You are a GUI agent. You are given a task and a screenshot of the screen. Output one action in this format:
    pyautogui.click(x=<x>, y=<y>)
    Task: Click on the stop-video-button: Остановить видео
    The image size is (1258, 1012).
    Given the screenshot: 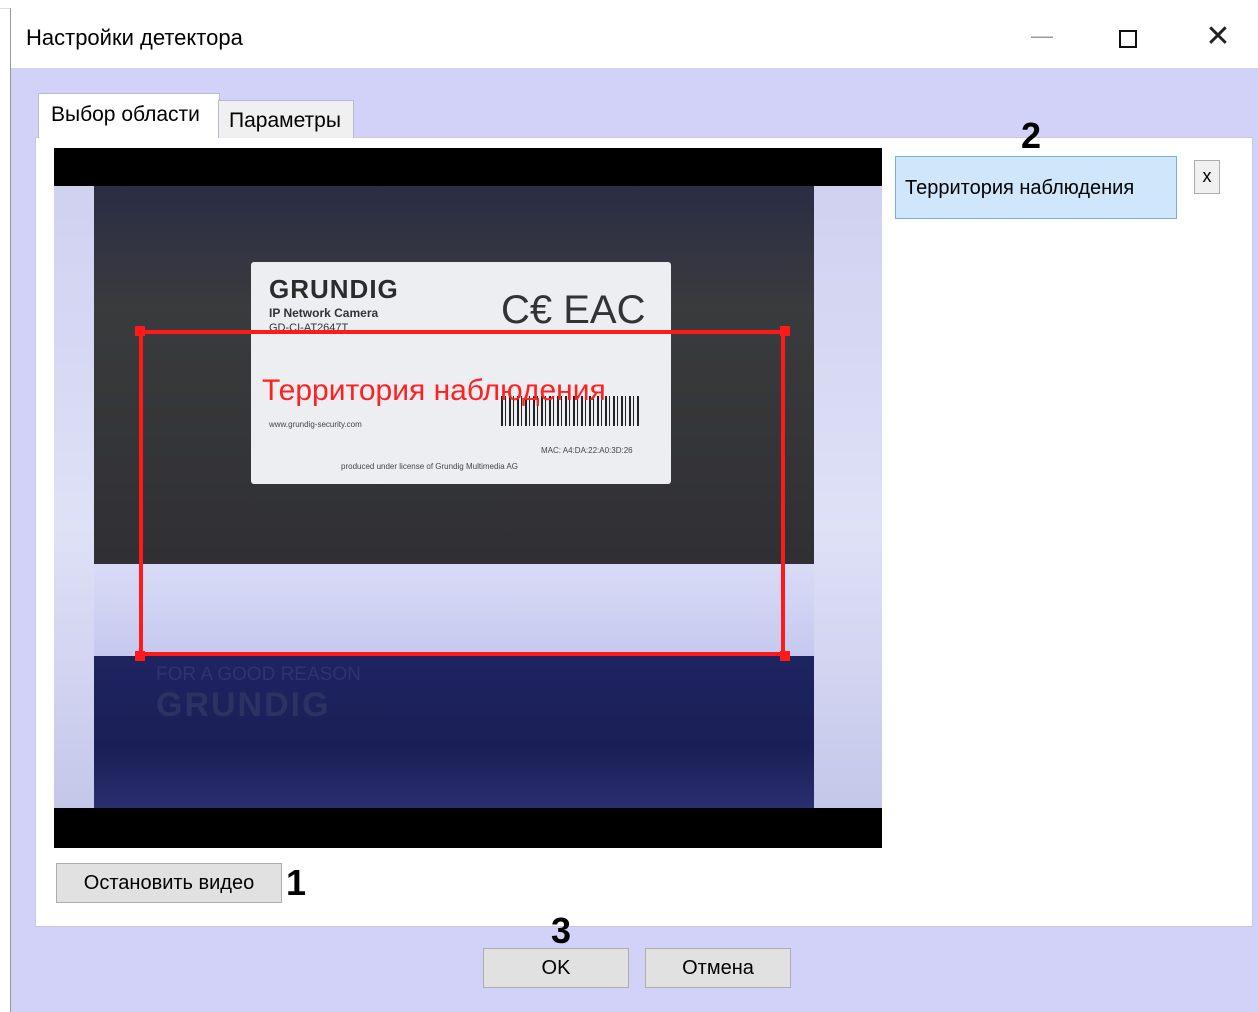 What is the action you would take?
    pyautogui.click(x=169, y=883)
    